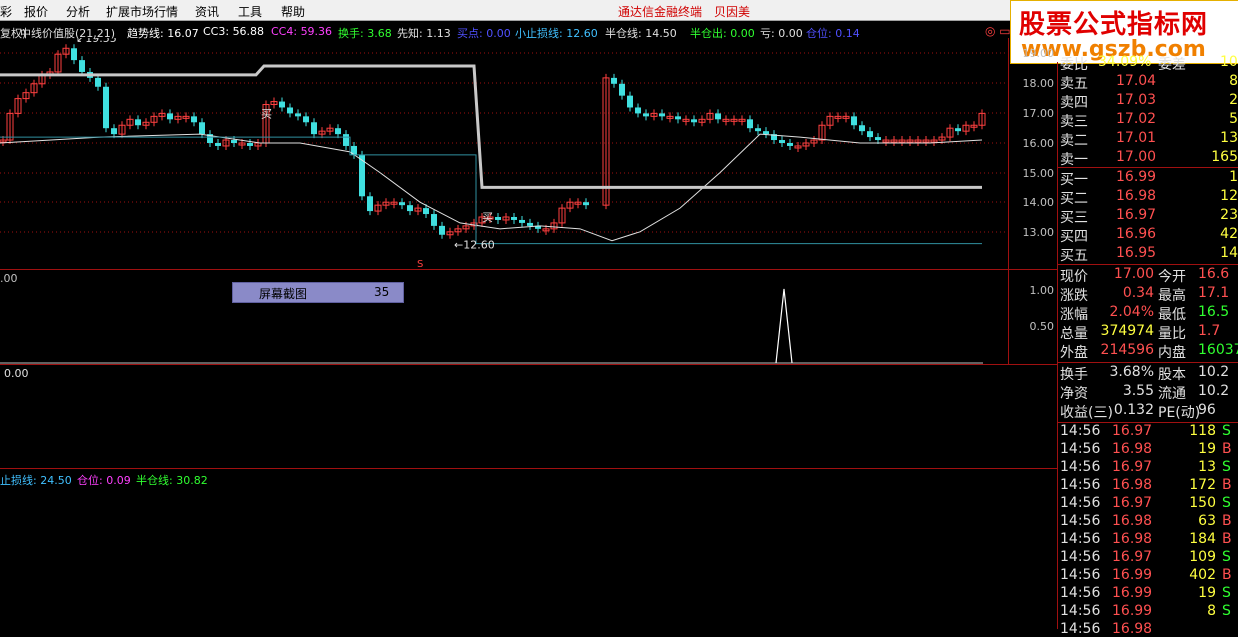  I want to click on tick-price: 16.99, so click(1132, 593).